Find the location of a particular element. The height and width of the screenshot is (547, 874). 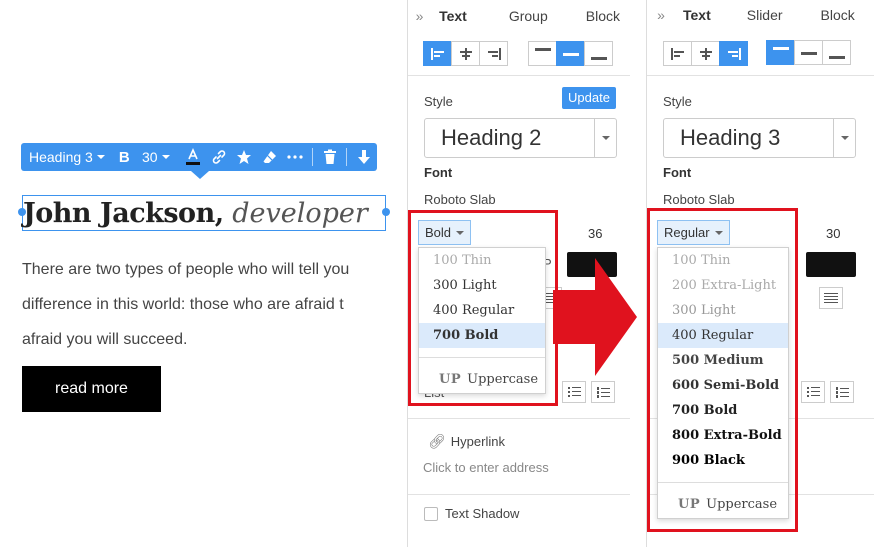

clear-format-button is located at coordinates (270, 157).